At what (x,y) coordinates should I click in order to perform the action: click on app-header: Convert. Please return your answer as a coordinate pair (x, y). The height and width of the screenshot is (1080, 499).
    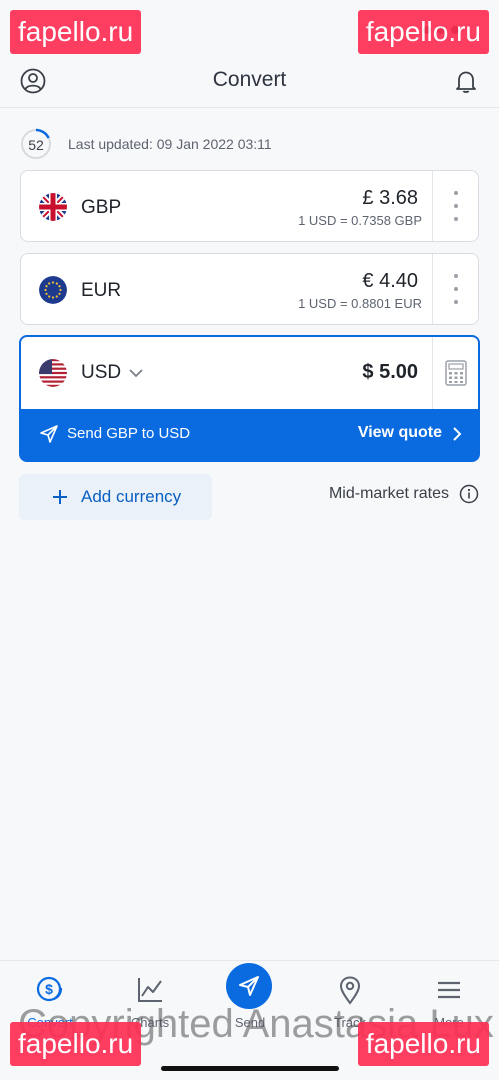
    Looking at the image, I should click on (249, 82).